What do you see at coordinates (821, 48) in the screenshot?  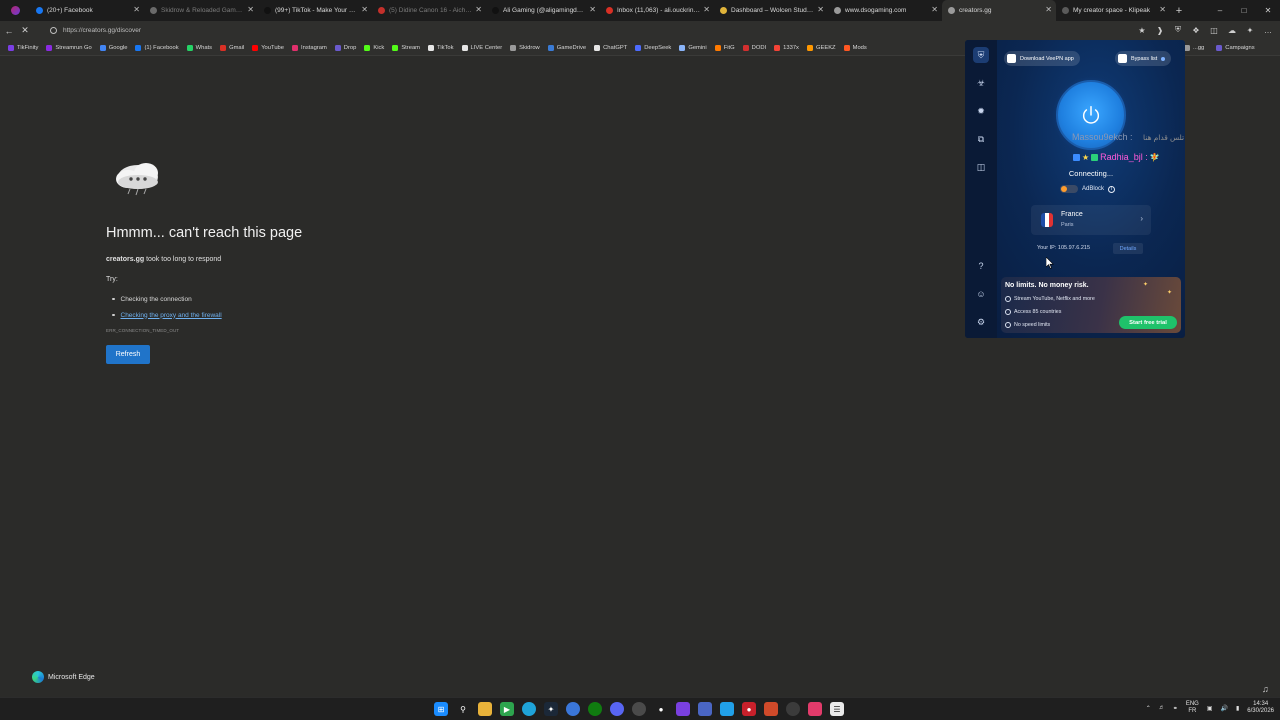 I see `favorite-item: GEEKZ` at bounding box center [821, 48].